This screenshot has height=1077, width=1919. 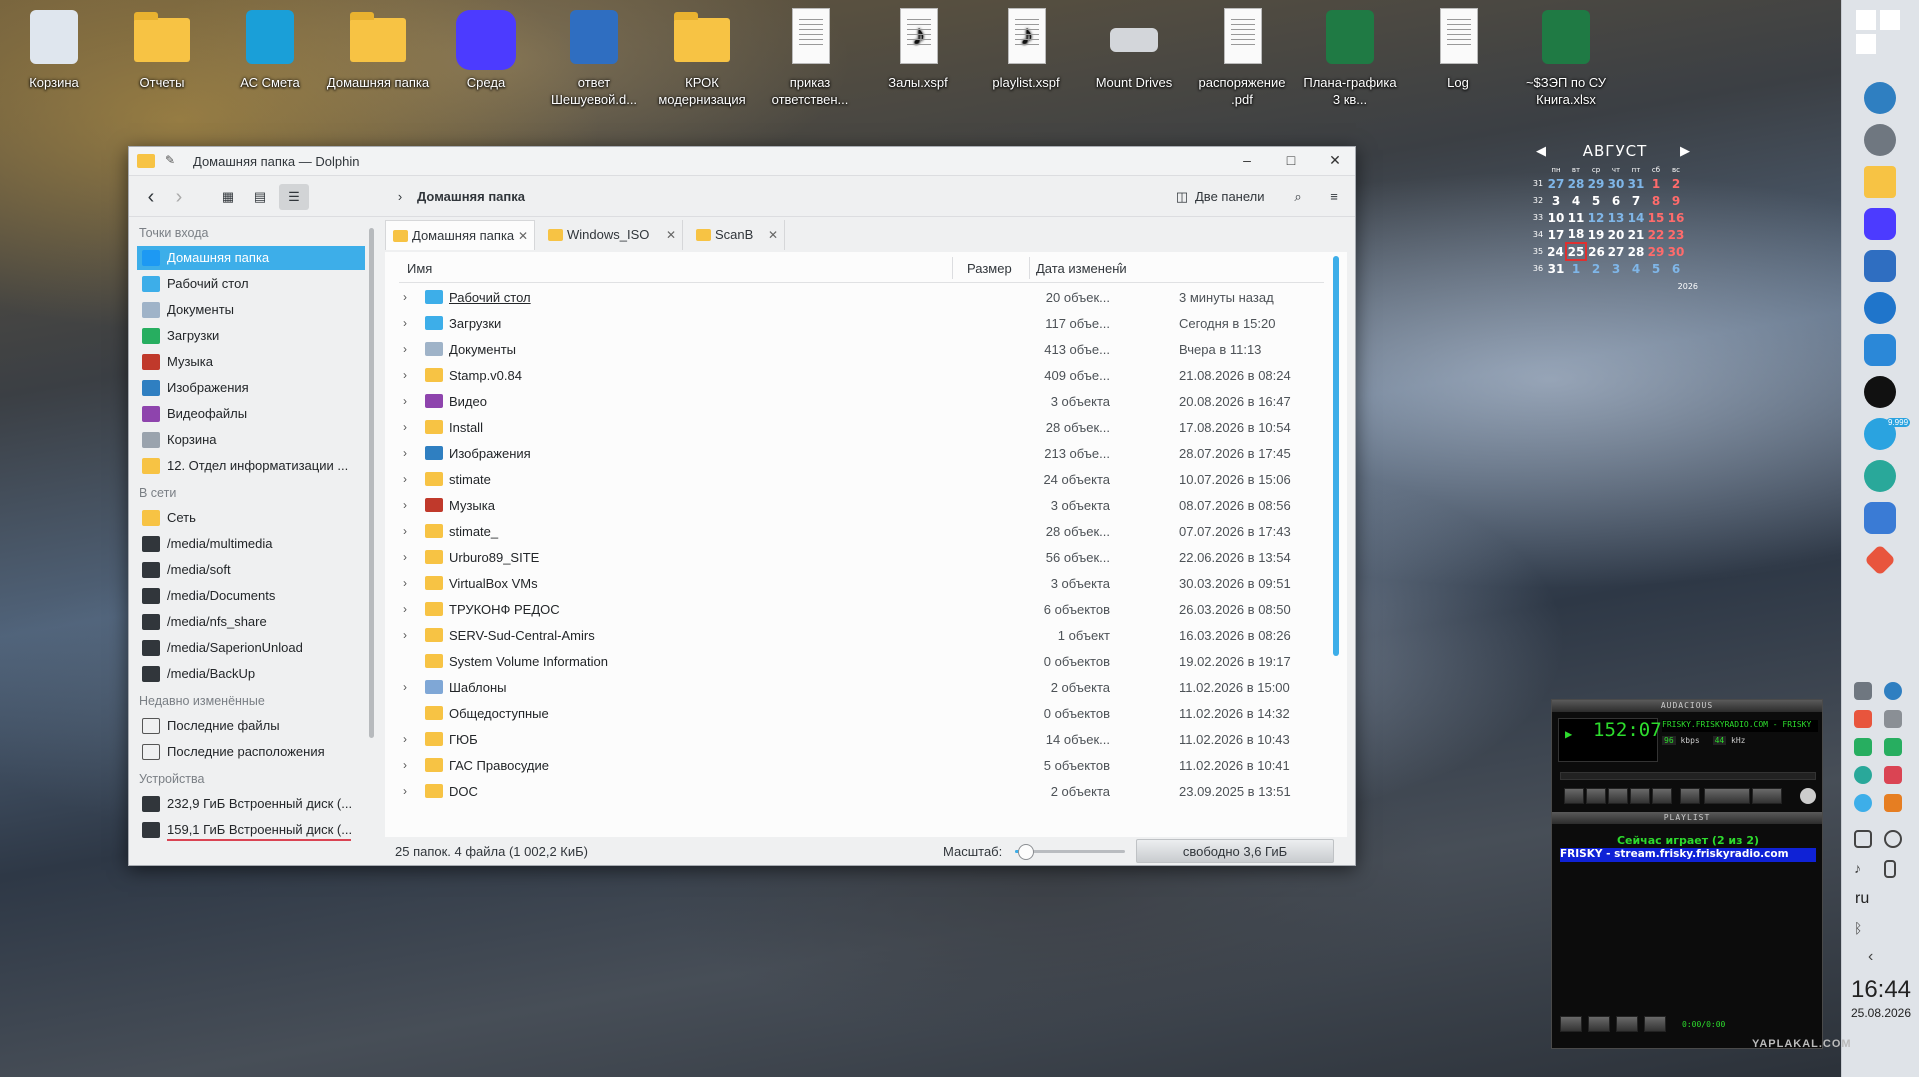 What do you see at coordinates (1640, 796) in the screenshot?
I see `stop-button` at bounding box center [1640, 796].